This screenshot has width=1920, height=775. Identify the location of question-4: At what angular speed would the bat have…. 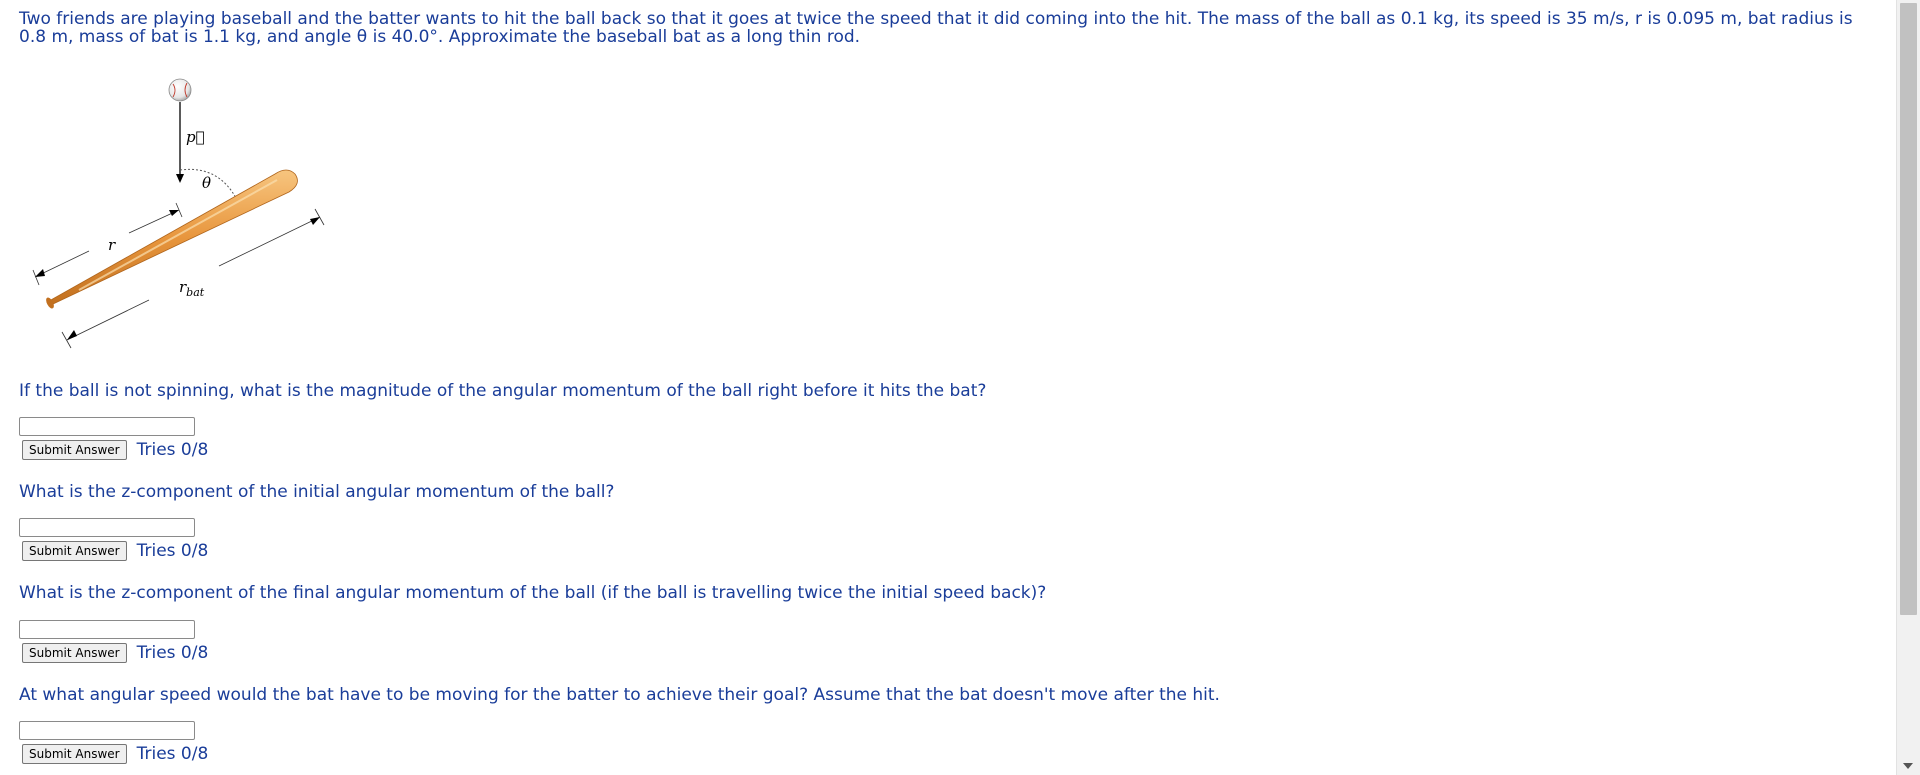
(619, 695).